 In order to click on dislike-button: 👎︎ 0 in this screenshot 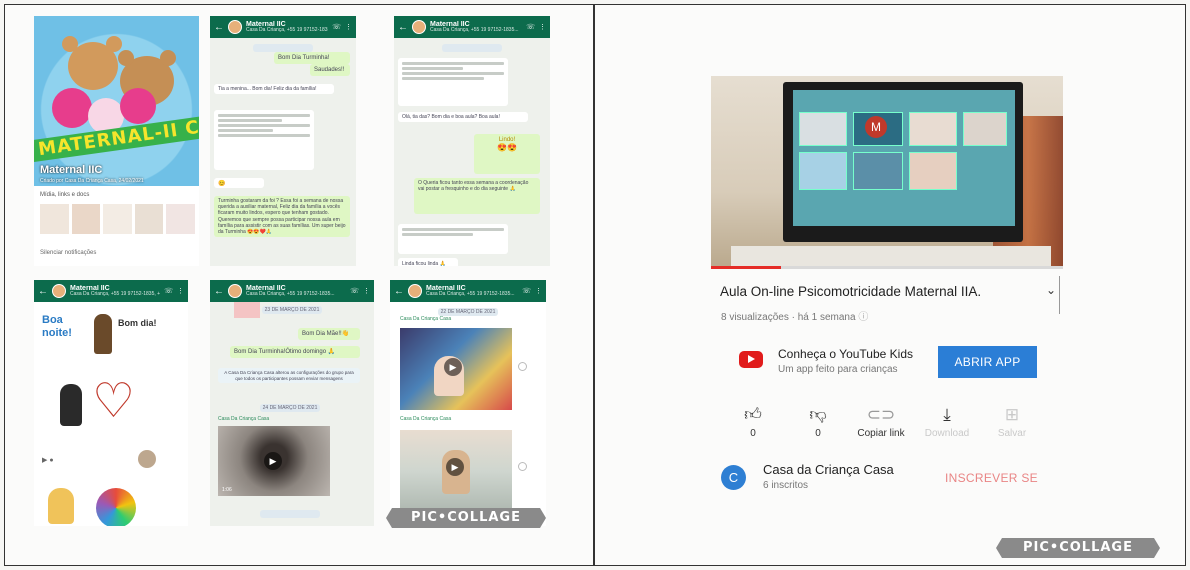, I will do `click(818, 421)`.